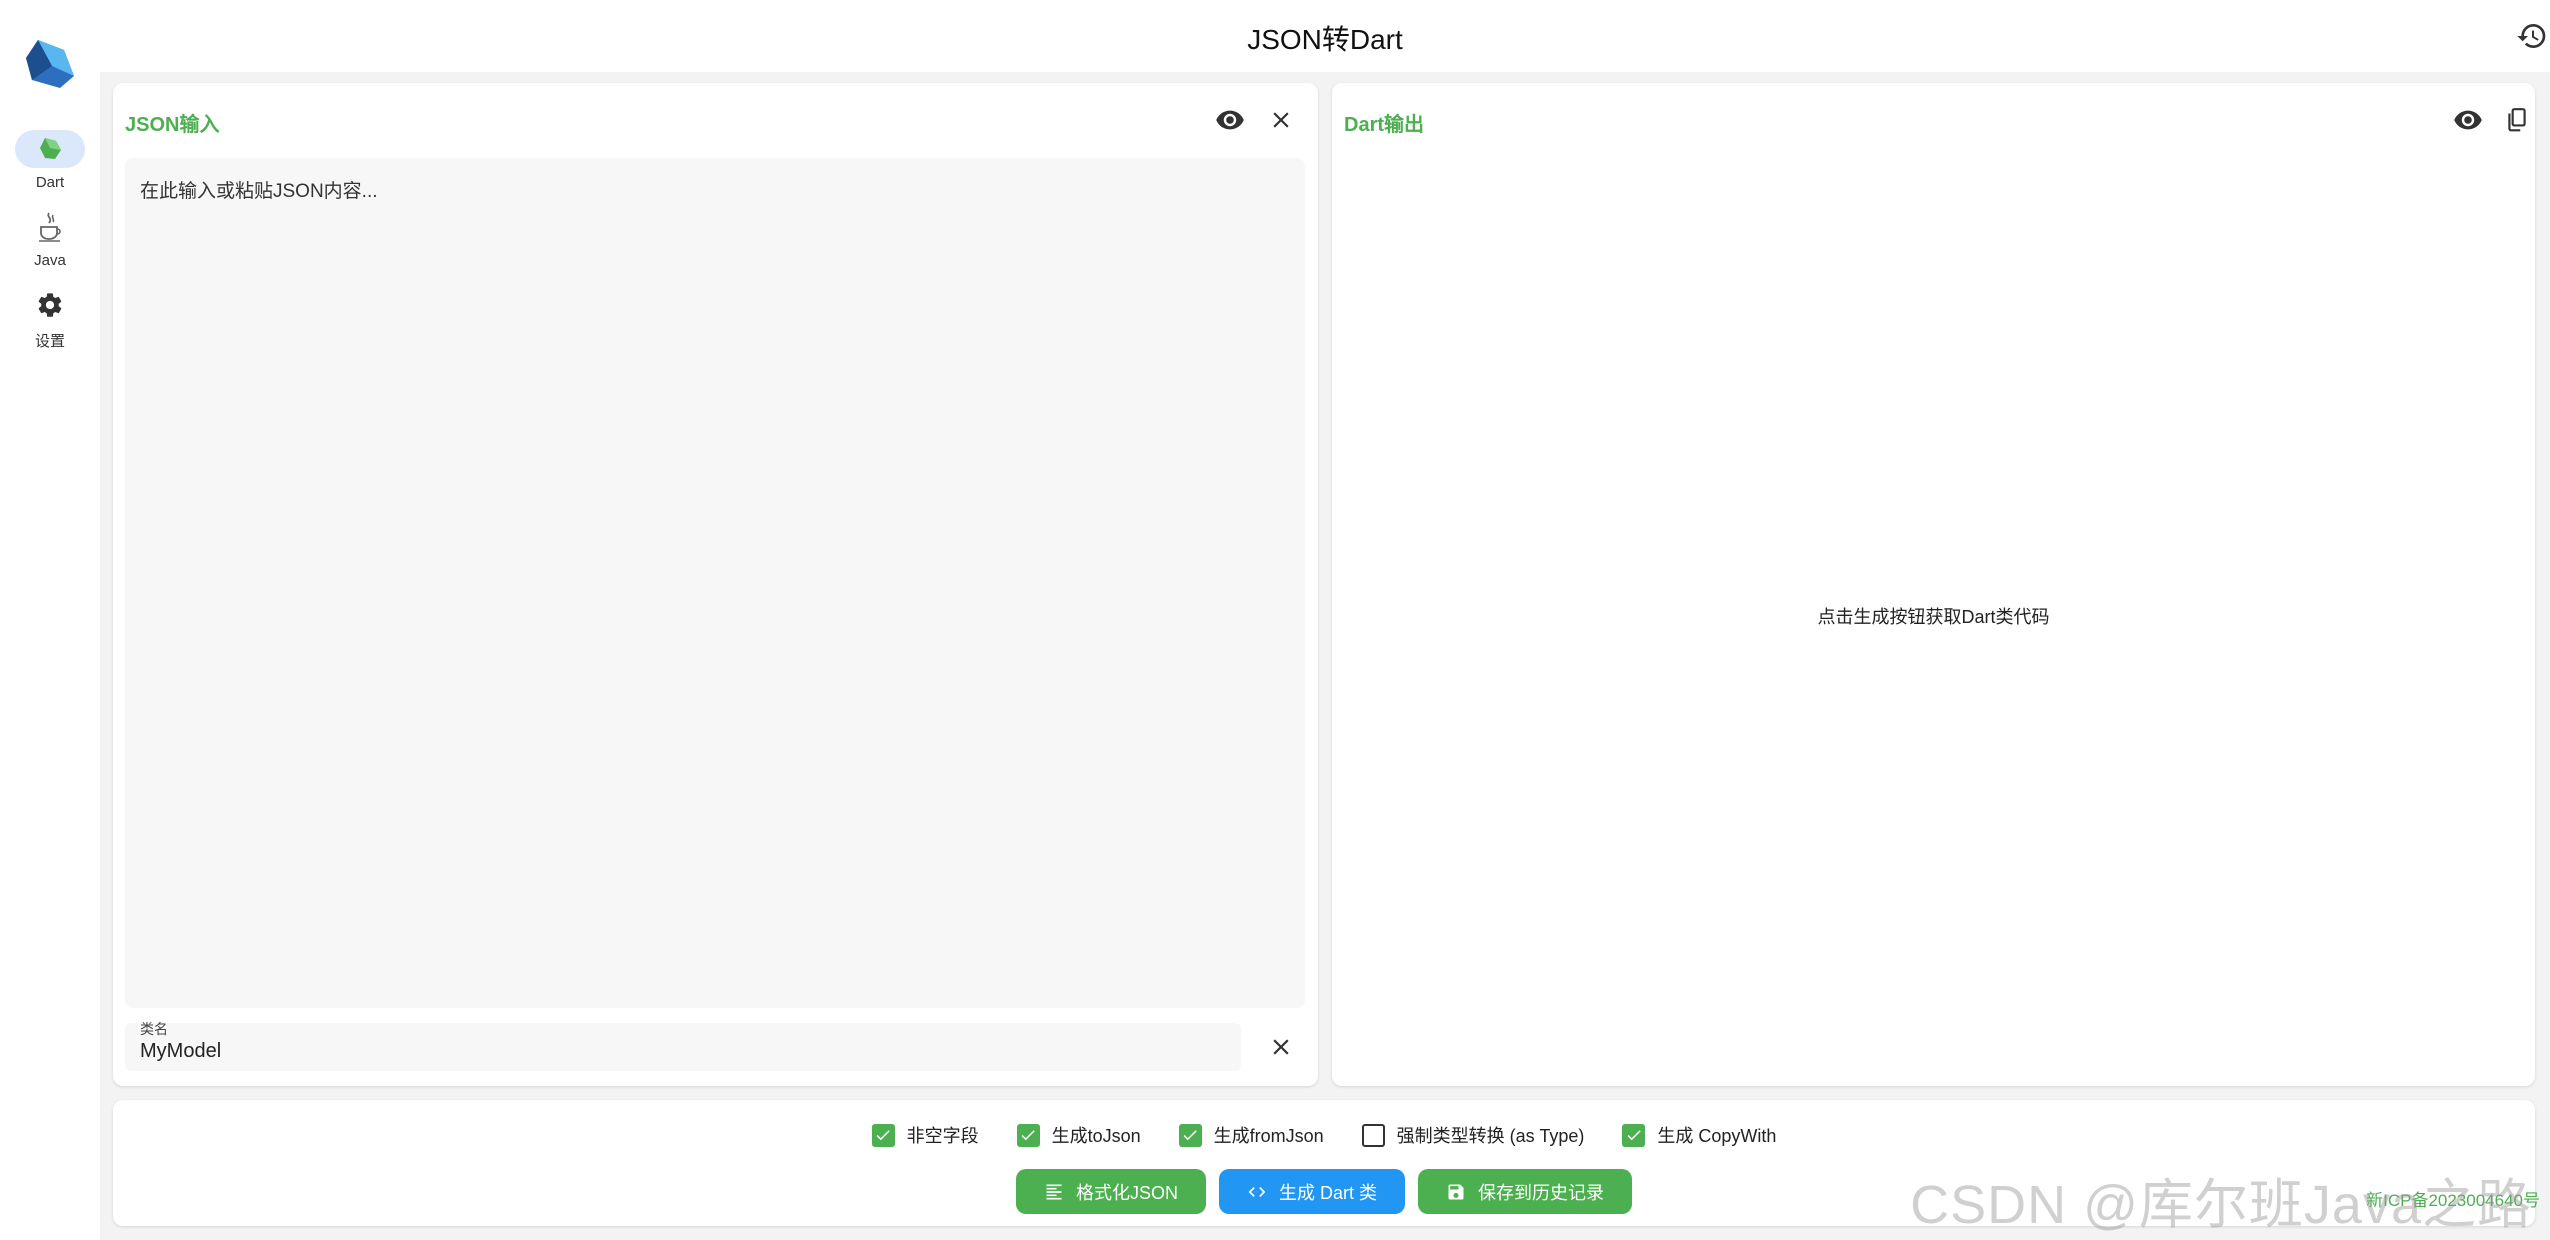 The width and height of the screenshot is (2550, 1240). I want to click on save-icon, so click(1456, 1191).